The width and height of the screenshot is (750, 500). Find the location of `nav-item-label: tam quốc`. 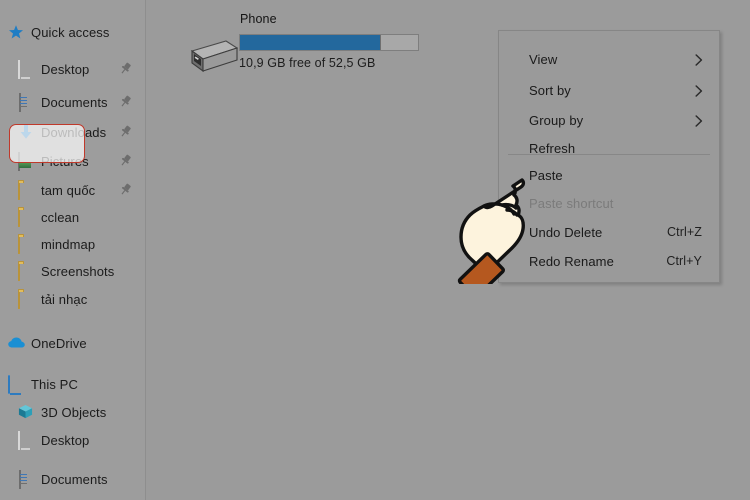

nav-item-label: tam quốc is located at coordinates (68, 190).